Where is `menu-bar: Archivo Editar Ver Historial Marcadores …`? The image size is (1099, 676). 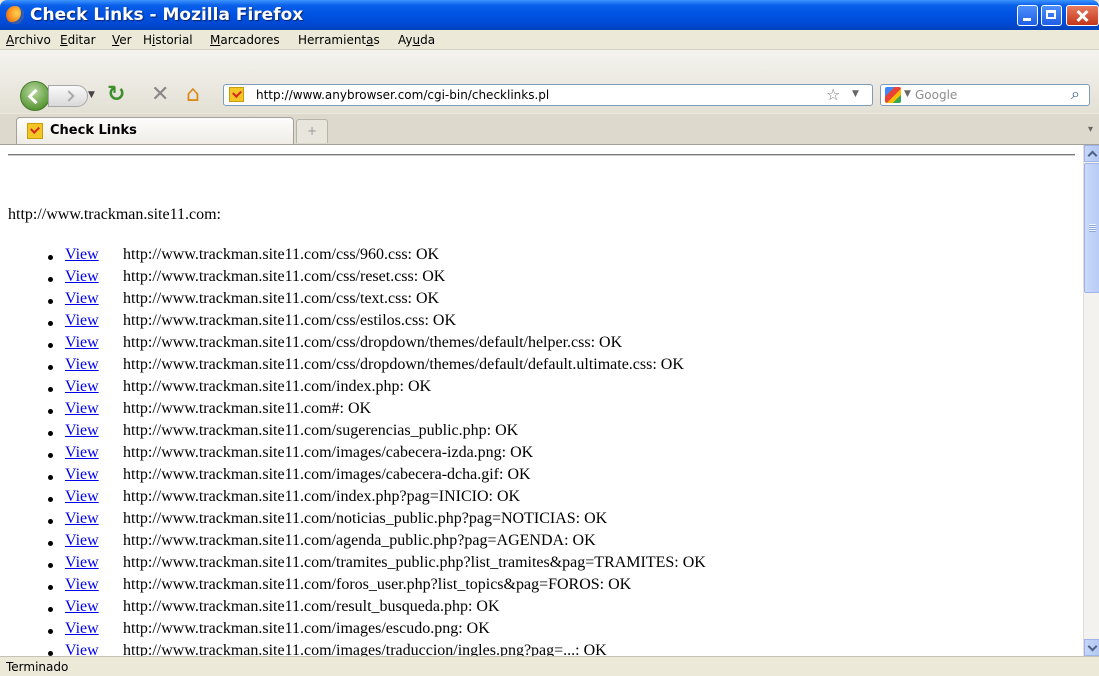 menu-bar: Archivo Editar Ver Historial Marcadores … is located at coordinates (549, 40).